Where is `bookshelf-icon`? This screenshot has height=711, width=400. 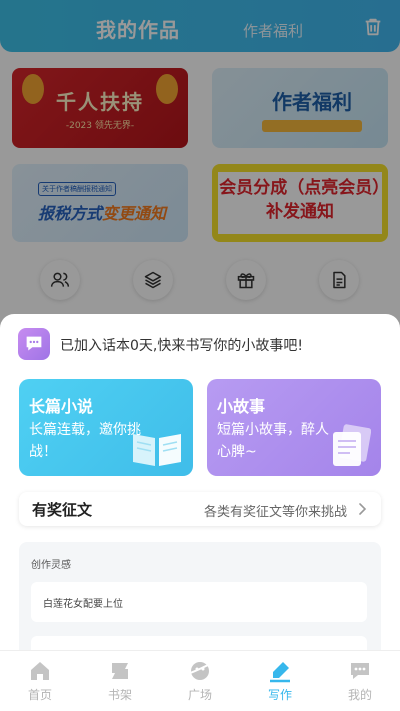
bookshelf-icon is located at coordinates (120, 671).